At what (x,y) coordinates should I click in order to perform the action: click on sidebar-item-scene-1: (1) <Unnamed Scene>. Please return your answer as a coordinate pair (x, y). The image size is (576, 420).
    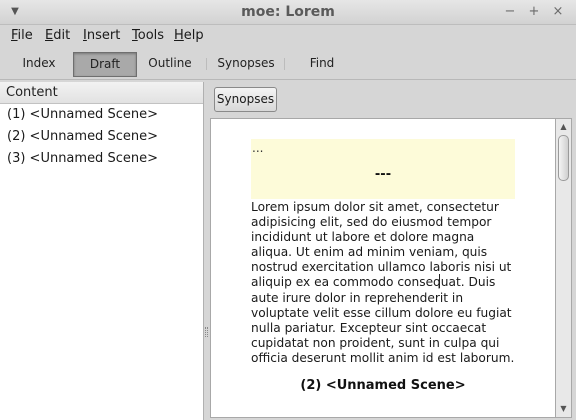
    Looking at the image, I should click on (101, 115).